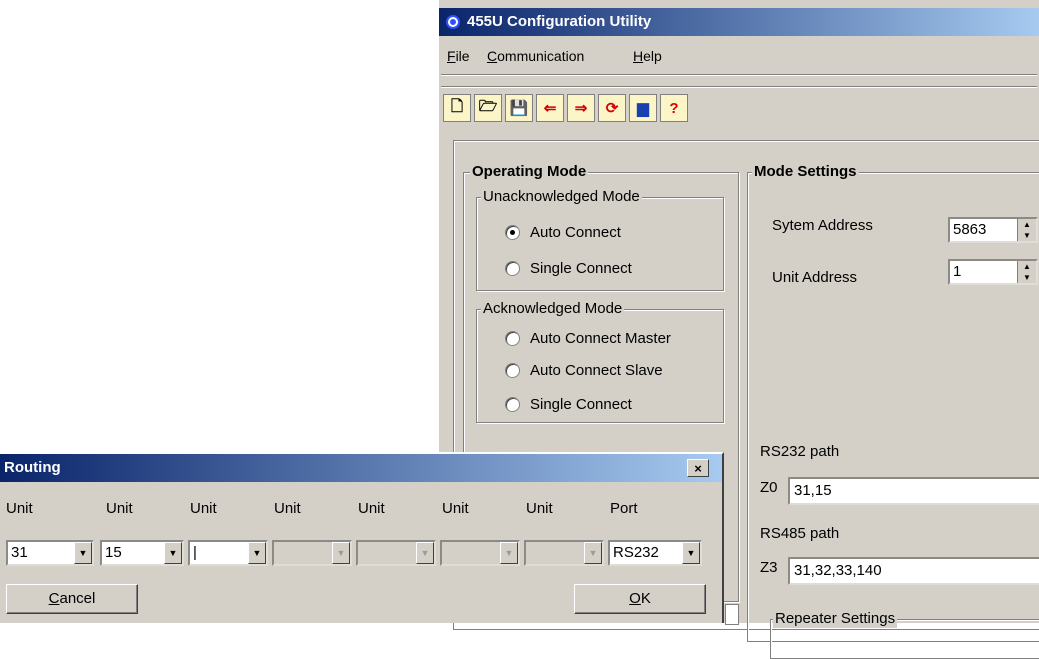  Describe the element at coordinates (32, 467) in the screenshot. I see `routing-title: Routing` at that location.